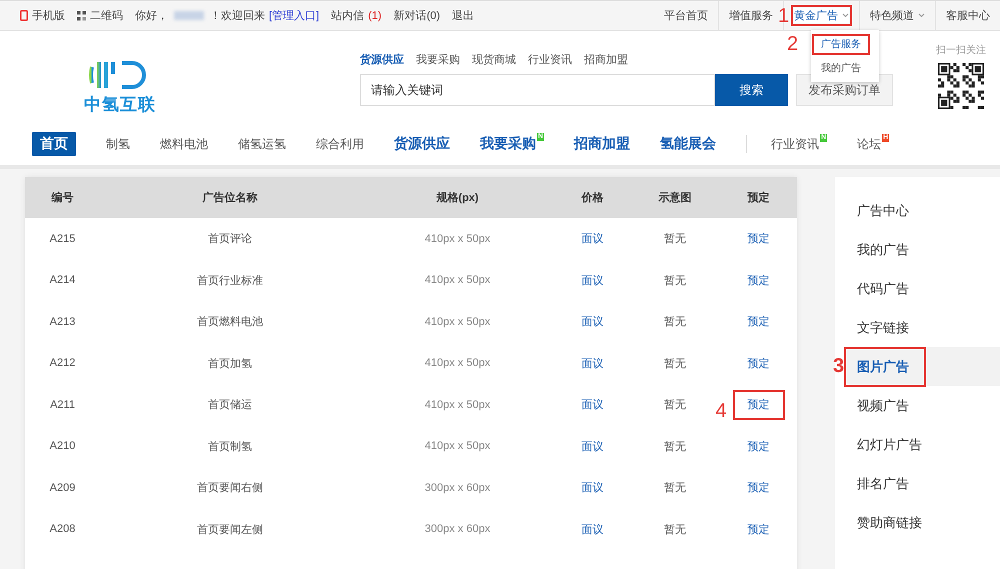  Describe the element at coordinates (356, 15) in the screenshot. I see `messages-link: 站内信 (1)` at that location.